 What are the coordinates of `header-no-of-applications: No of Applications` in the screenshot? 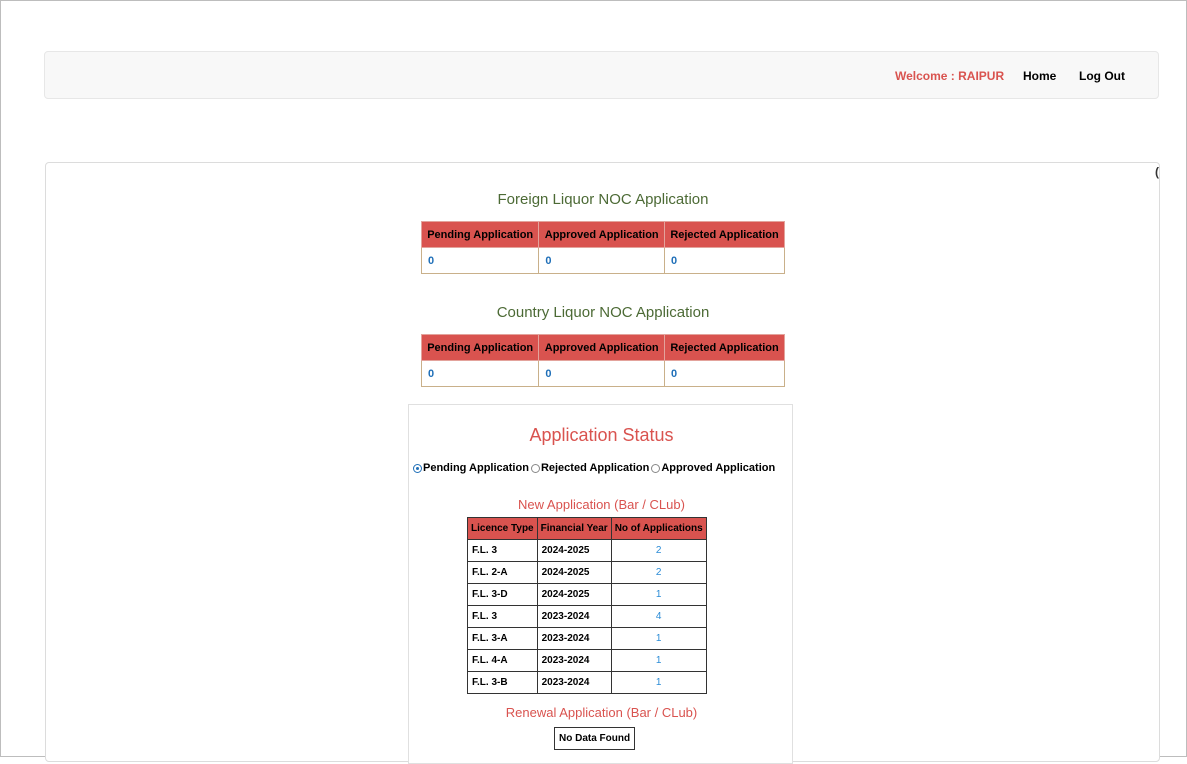 It's located at (658, 528).